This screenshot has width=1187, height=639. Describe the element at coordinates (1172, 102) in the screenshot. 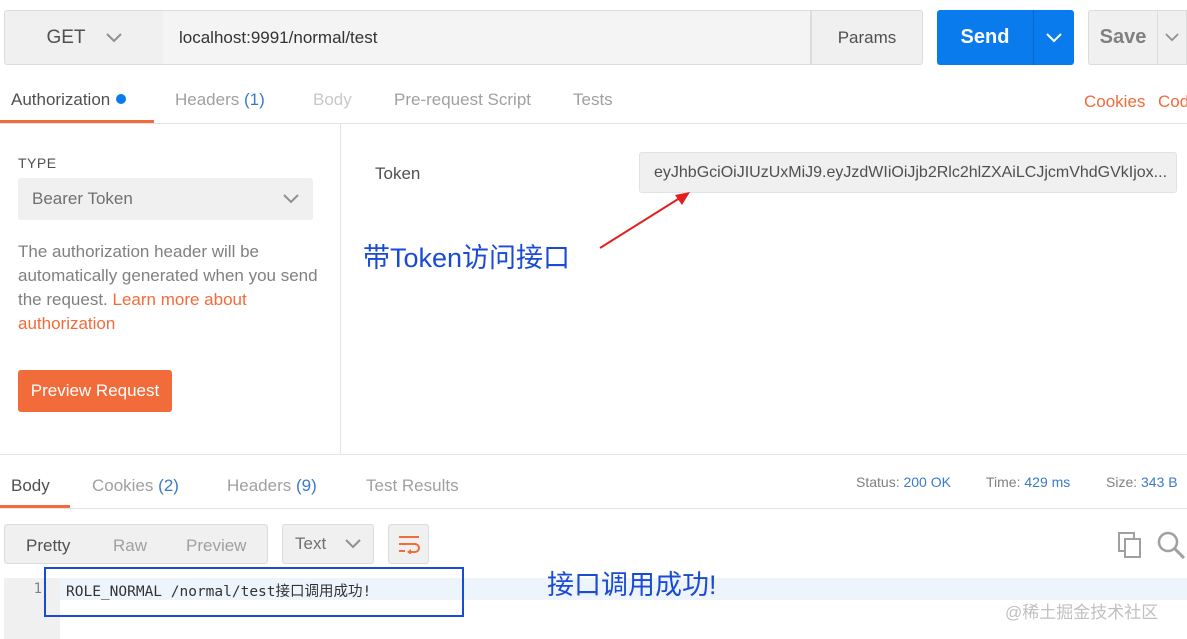

I see `code-link: Cod` at that location.